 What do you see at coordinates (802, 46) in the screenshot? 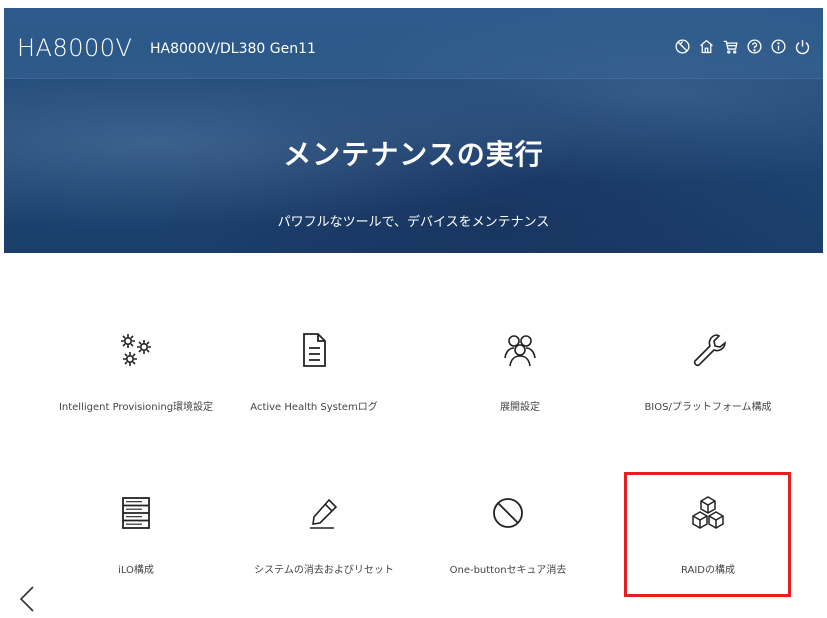
I see `power-icon` at bounding box center [802, 46].